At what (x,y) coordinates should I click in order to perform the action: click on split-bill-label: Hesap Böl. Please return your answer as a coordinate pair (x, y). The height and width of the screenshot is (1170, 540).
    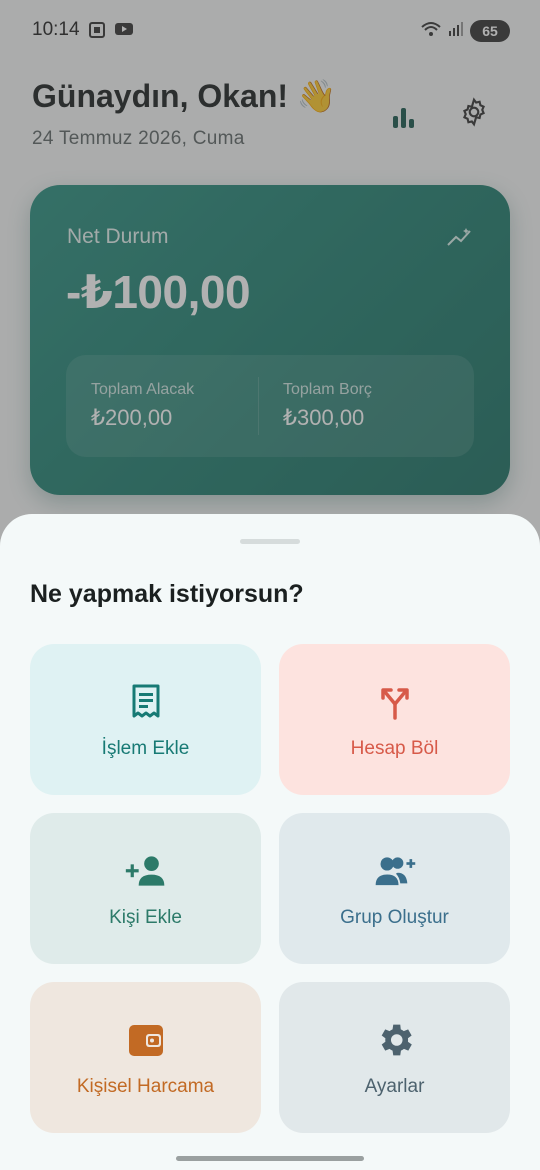
    Looking at the image, I should click on (394, 748).